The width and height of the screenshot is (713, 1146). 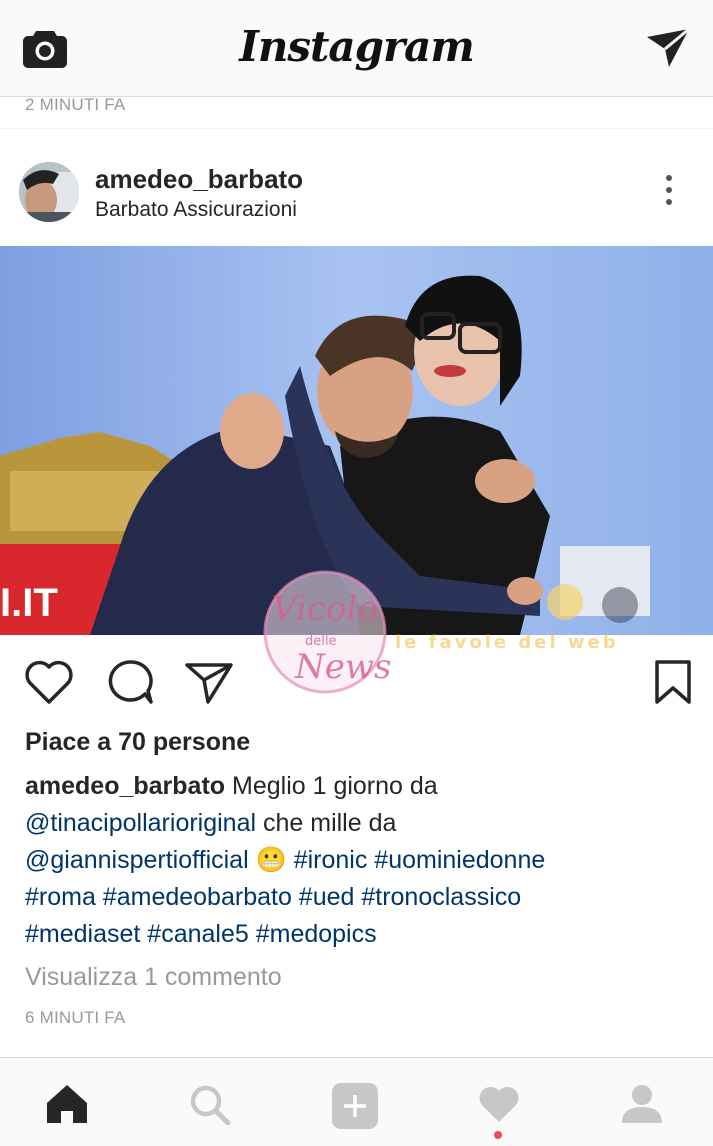 What do you see at coordinates (75, 104) in the screenshot?
I see `previous-post-timestamp: 2 MINUTI FA` at bounding box center [75, 104].